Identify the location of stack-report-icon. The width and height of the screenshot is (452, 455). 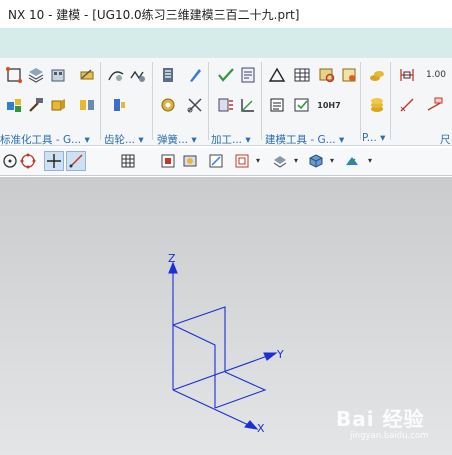
(168, 75).